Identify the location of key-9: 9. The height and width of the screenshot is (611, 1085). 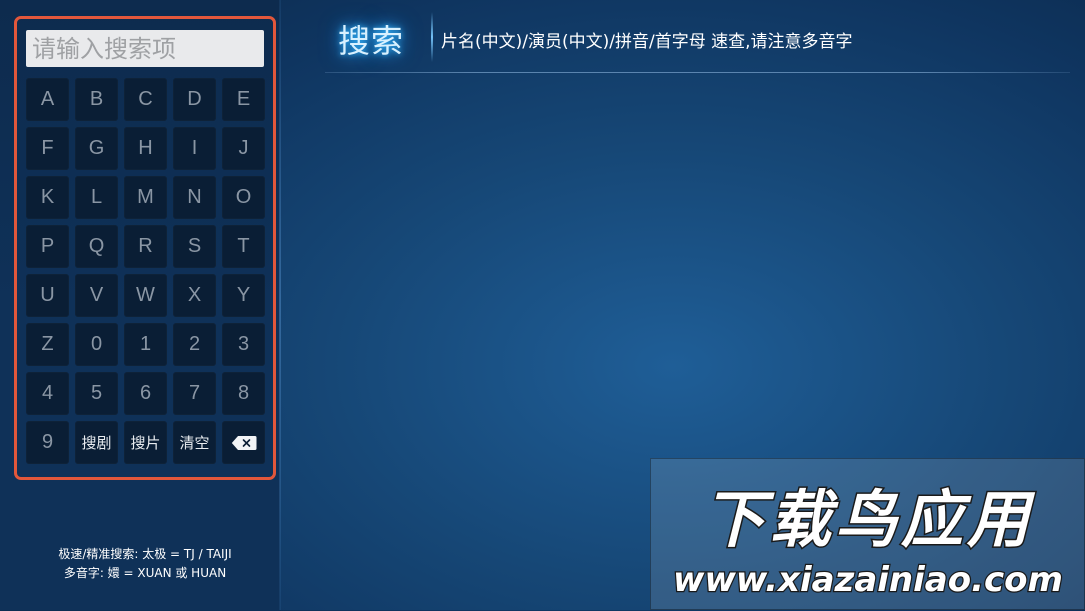
(47, 442).